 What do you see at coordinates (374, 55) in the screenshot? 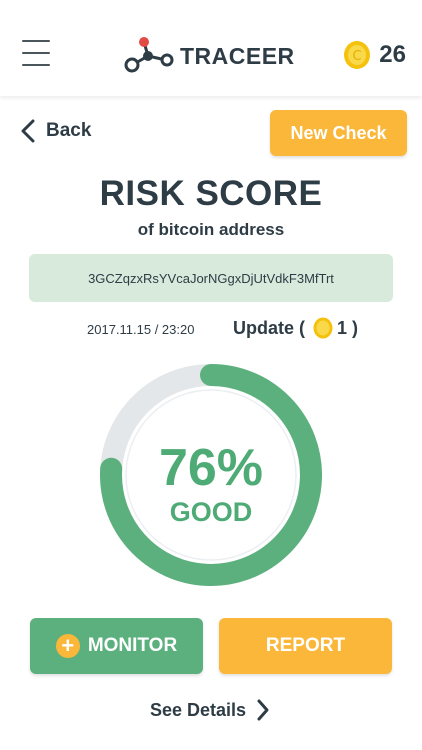
I see `coin-balance: C 26` at bounding box center [374, 55].